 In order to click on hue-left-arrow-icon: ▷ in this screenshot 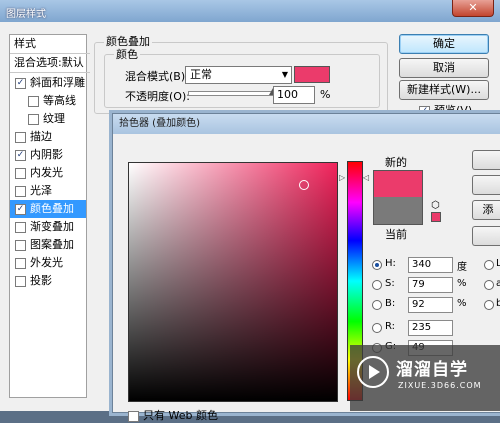, I will do `click(342, 177)`.